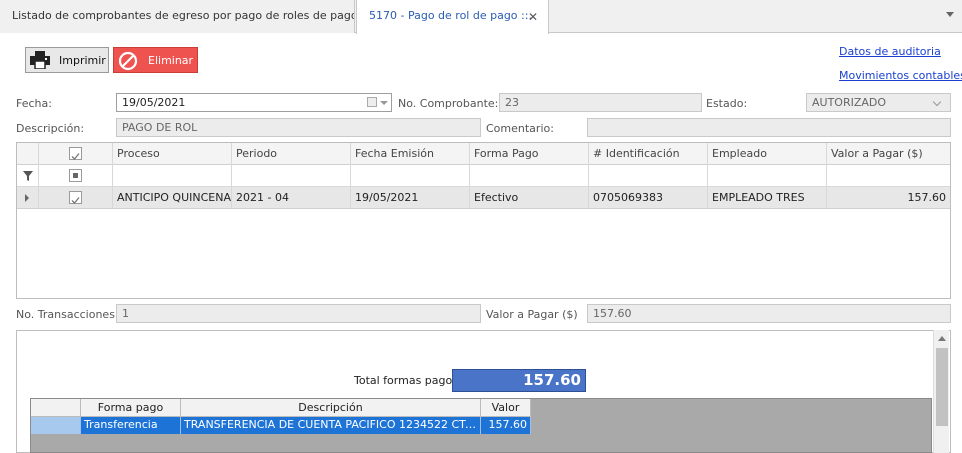 This screenshot has width=962, height=453. Describe the element at coordinates (331, 408) in the screenshot. I see `header-descripcion: Descripción` at that location.